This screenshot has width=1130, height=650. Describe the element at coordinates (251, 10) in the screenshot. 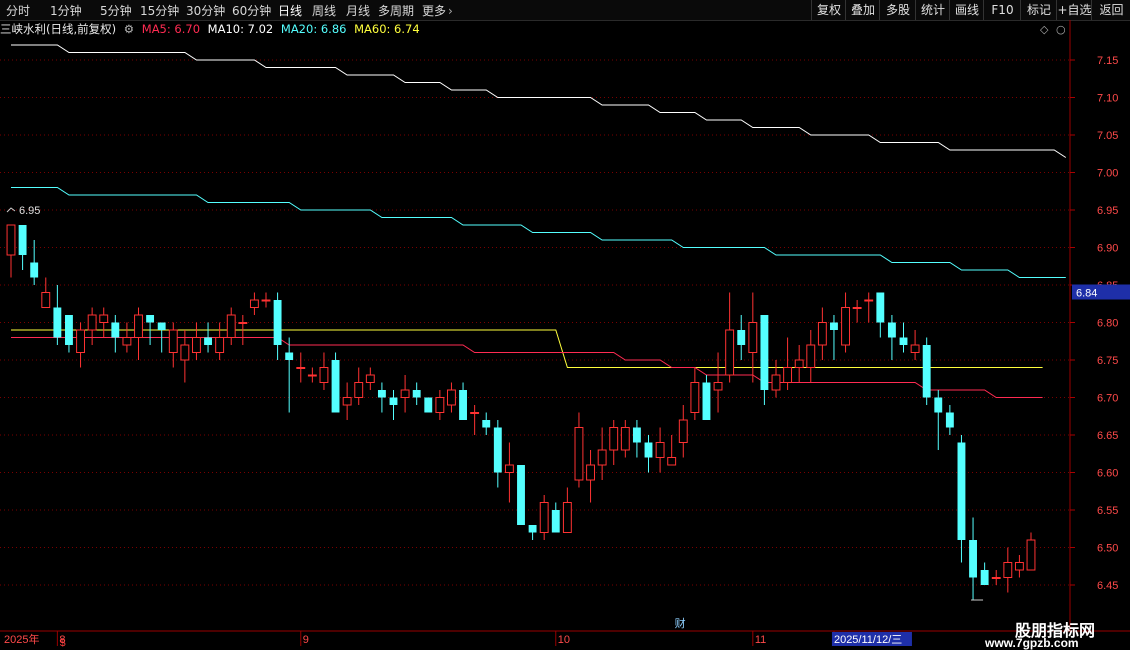

I see `period-tab-5: 60分钟` at that location.